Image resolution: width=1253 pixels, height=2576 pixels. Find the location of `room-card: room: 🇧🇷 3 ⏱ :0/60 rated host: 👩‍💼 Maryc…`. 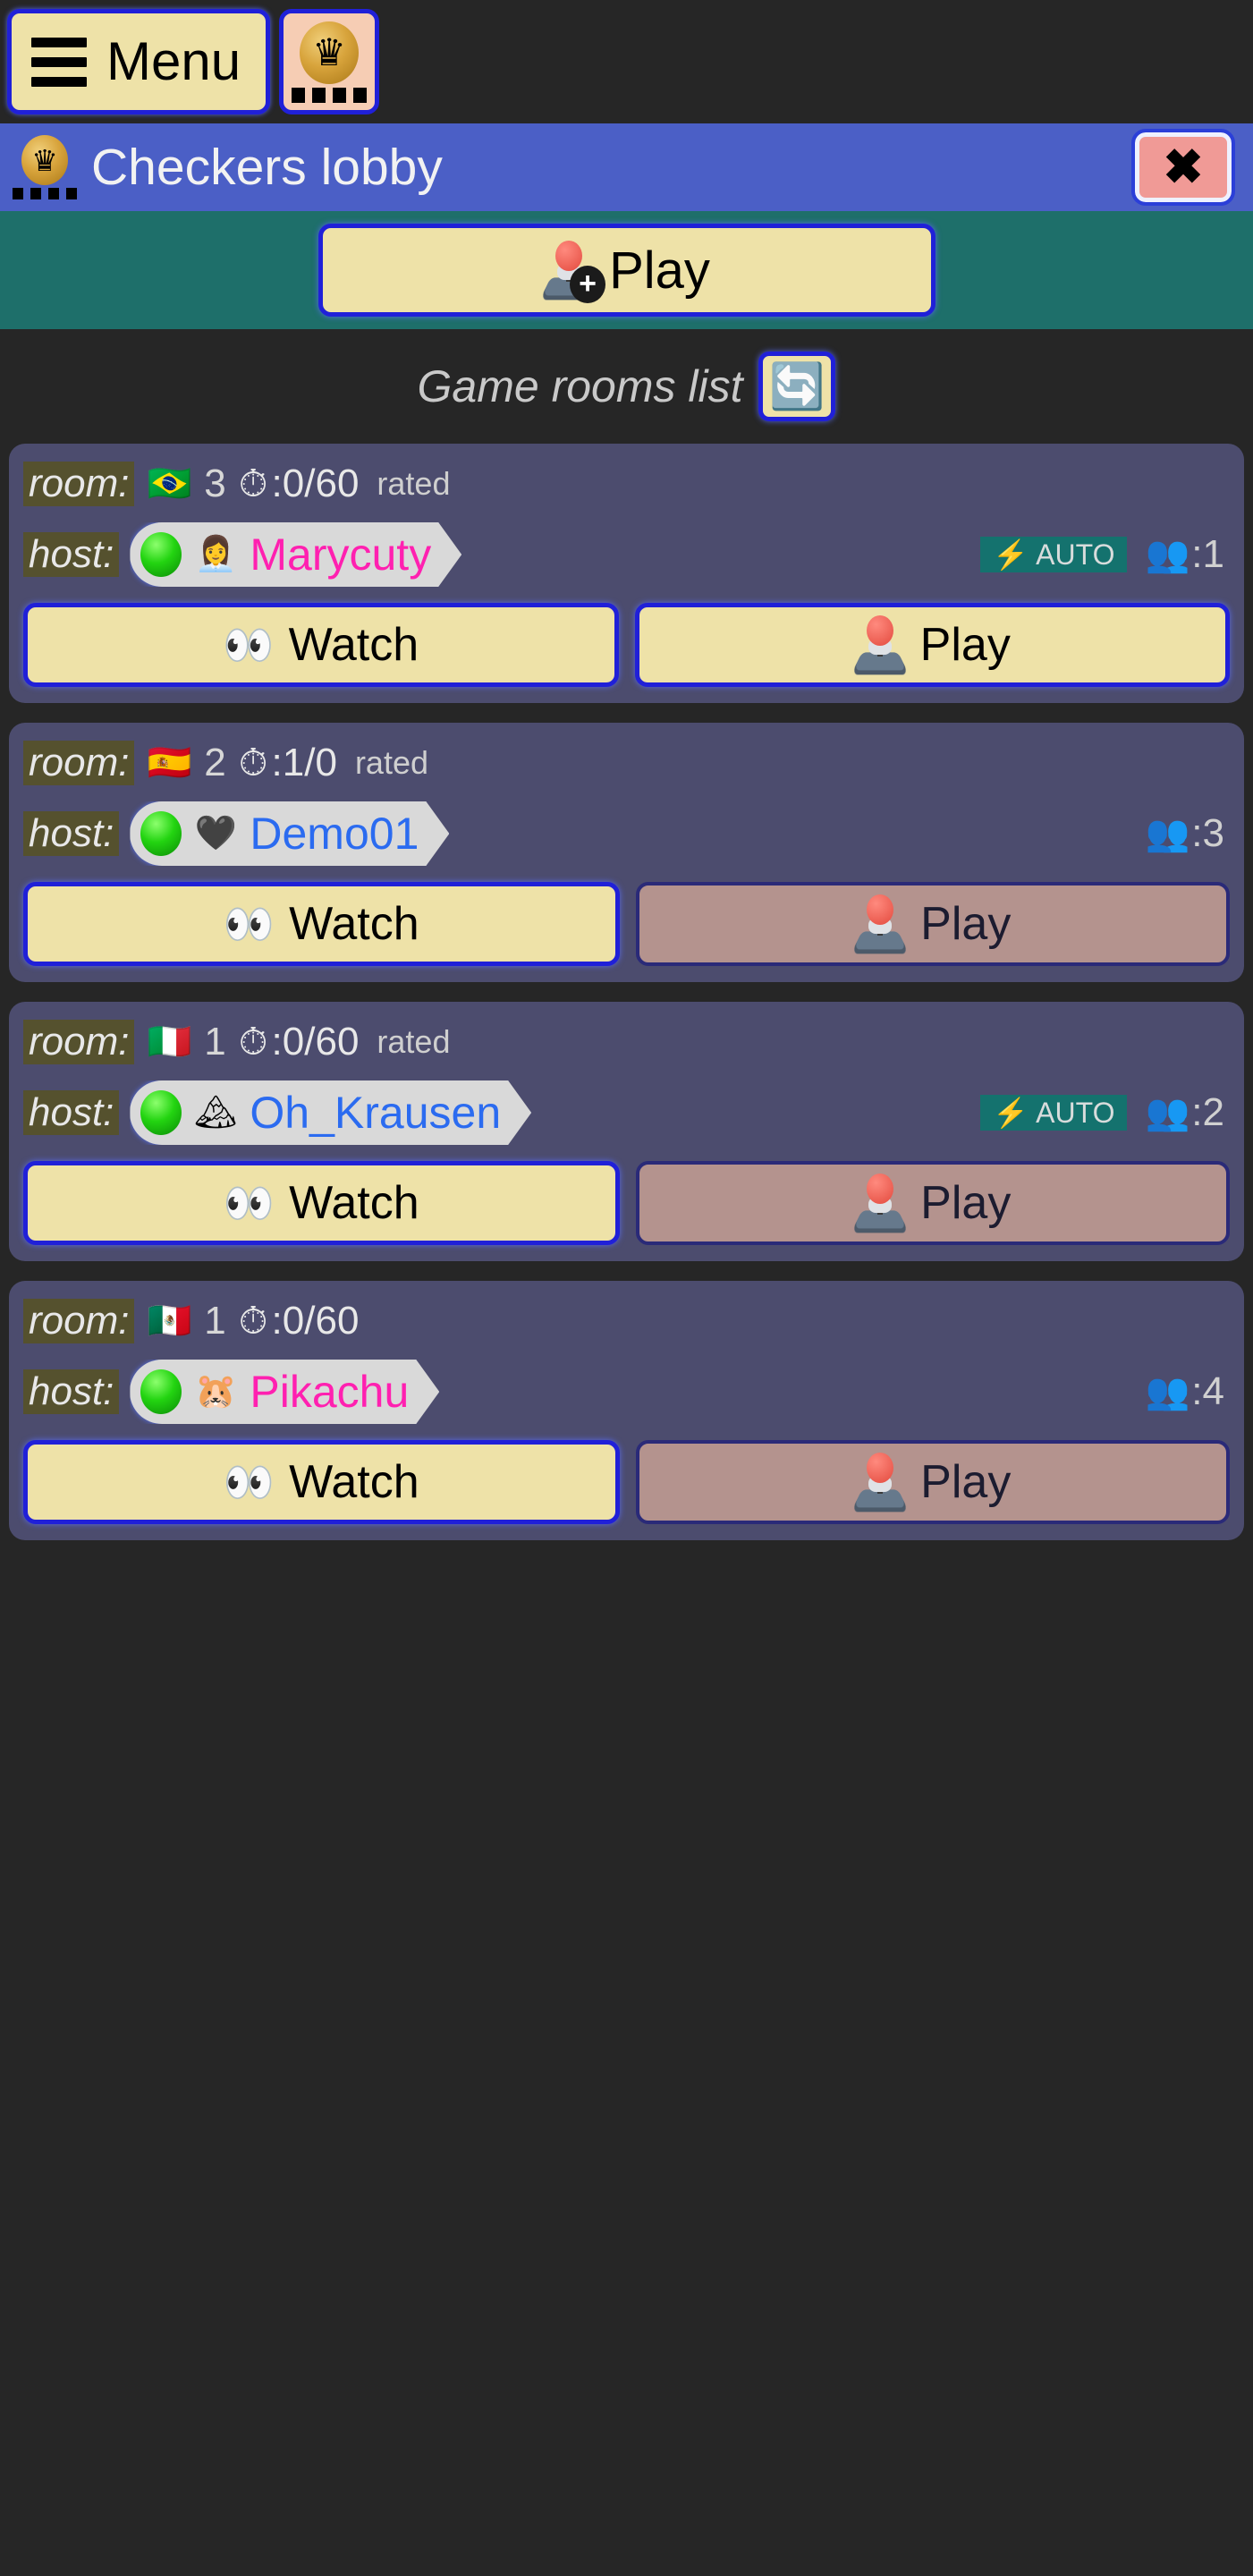

room-card: room: 🇧🇷 3 ⏱ :0/60 rated host: 👩‍💼 Maryc… is located at coordinates (626, 573).